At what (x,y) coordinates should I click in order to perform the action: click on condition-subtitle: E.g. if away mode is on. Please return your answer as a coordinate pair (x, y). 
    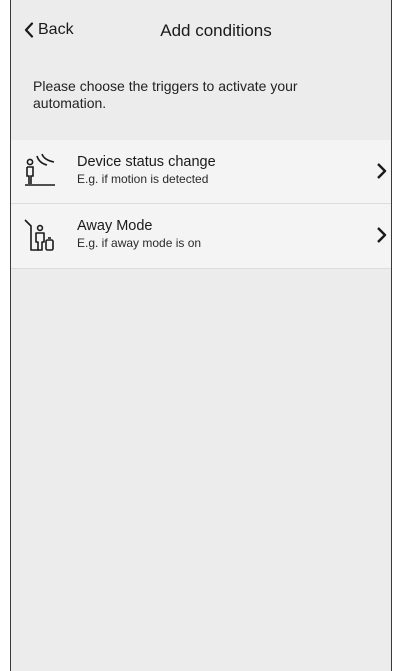
    Looking at the image, I should click on (139, 243).